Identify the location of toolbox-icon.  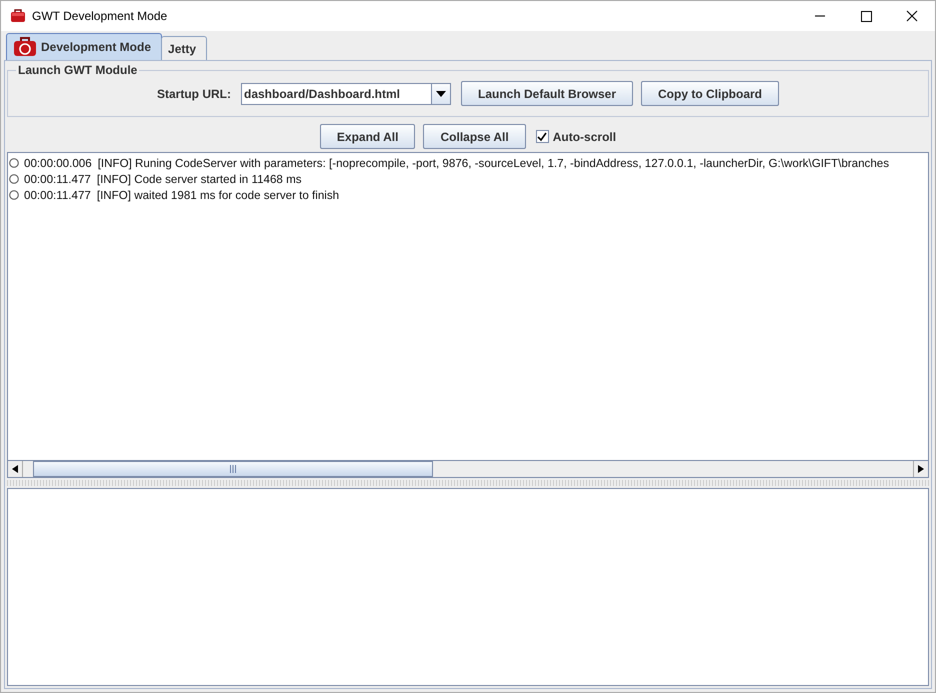
(18, 16).